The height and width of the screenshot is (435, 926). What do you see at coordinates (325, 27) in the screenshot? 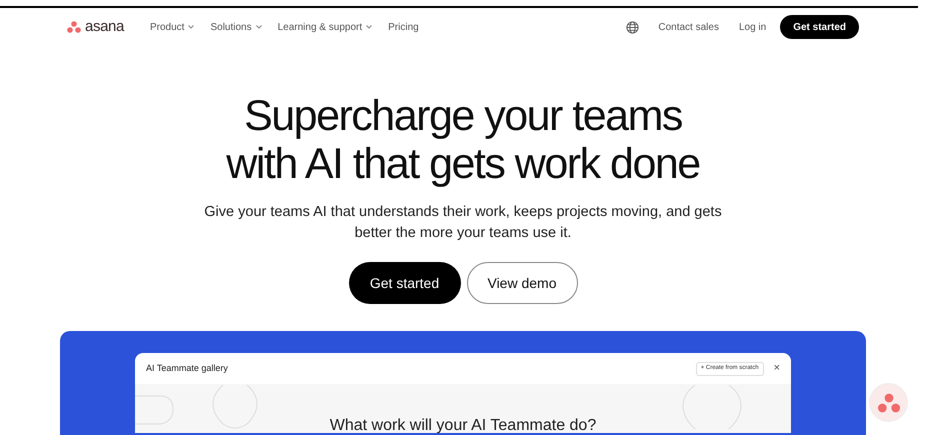
I see `nav-link: Learning & support` at bounding box center [325, 27].